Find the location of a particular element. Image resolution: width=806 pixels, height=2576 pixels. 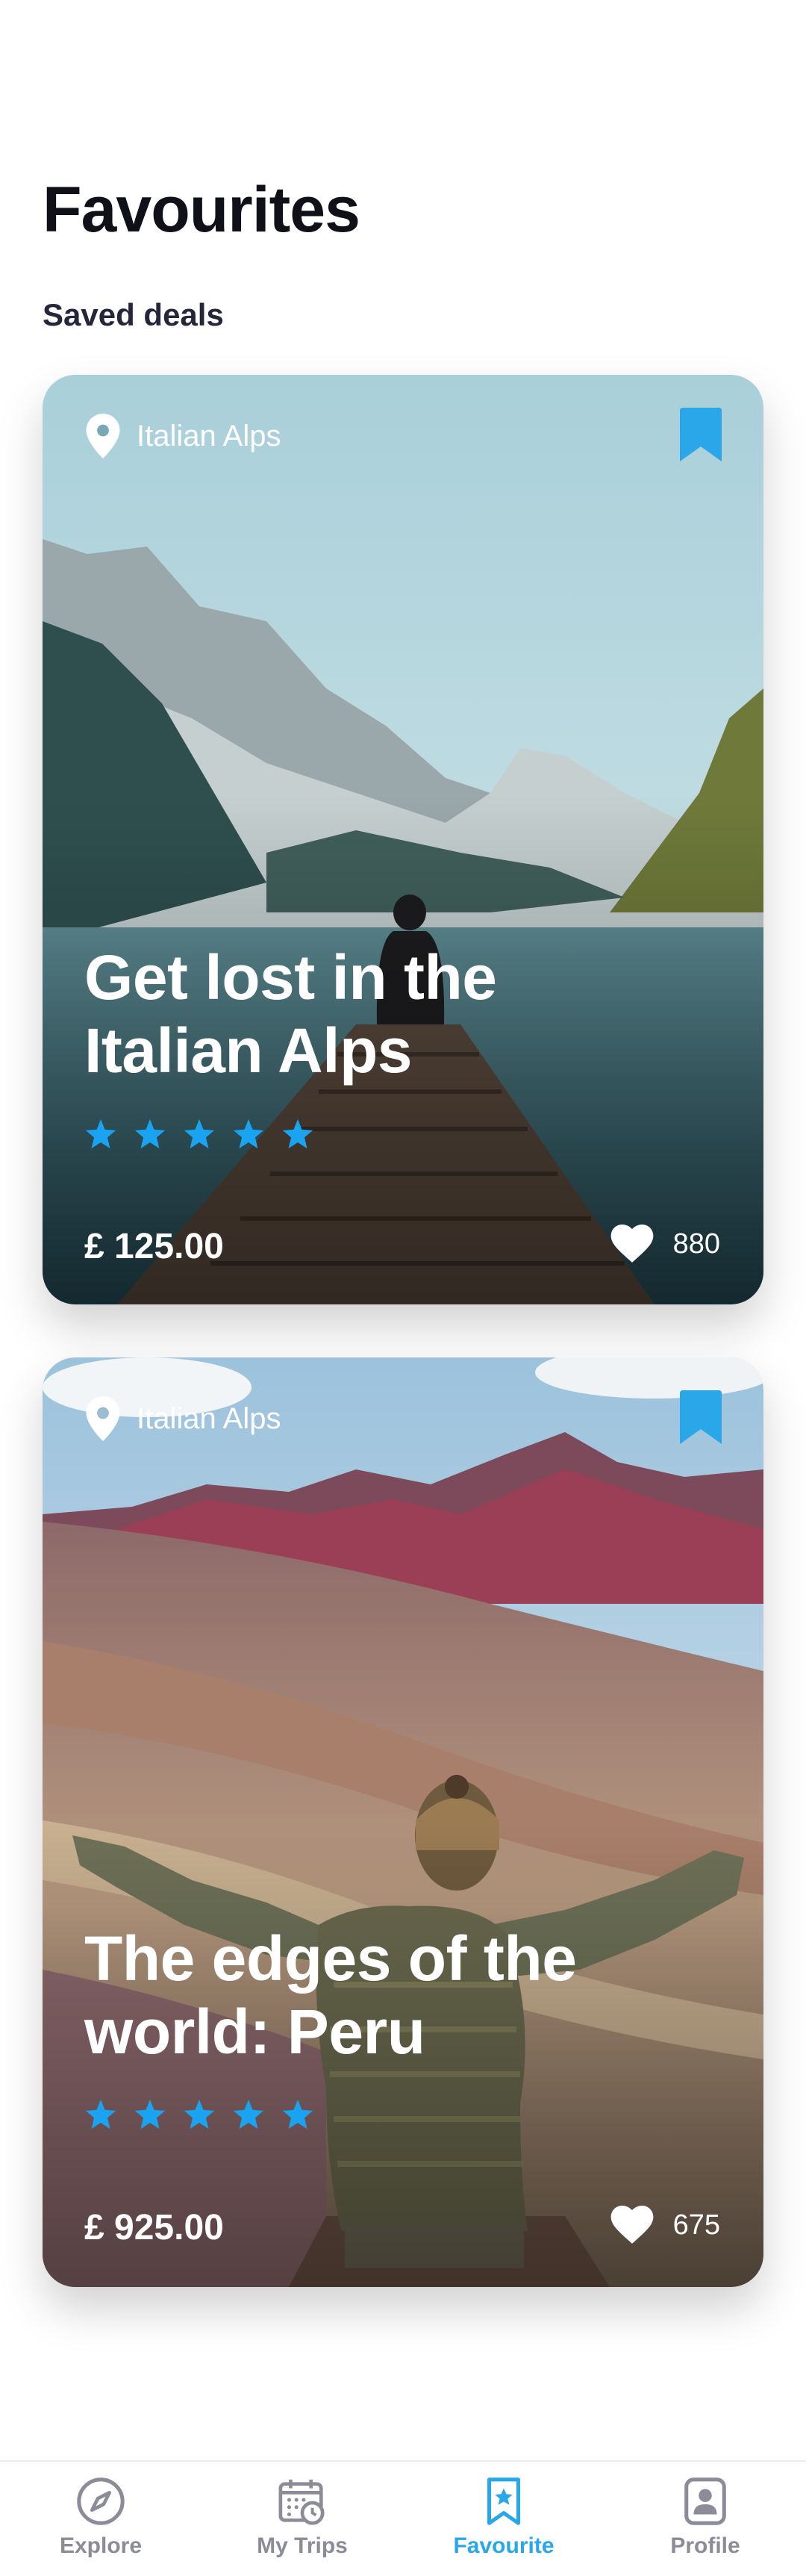

tab-label: Favourite is located at coordinates (503, 2545).